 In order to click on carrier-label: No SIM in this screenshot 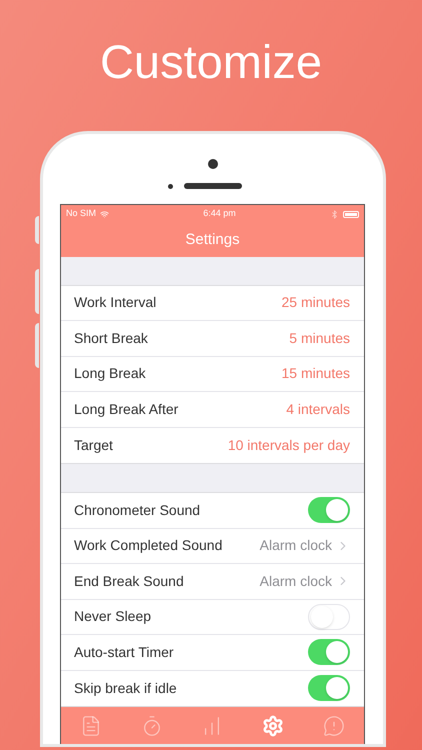, I will do `click(81, 213)`.